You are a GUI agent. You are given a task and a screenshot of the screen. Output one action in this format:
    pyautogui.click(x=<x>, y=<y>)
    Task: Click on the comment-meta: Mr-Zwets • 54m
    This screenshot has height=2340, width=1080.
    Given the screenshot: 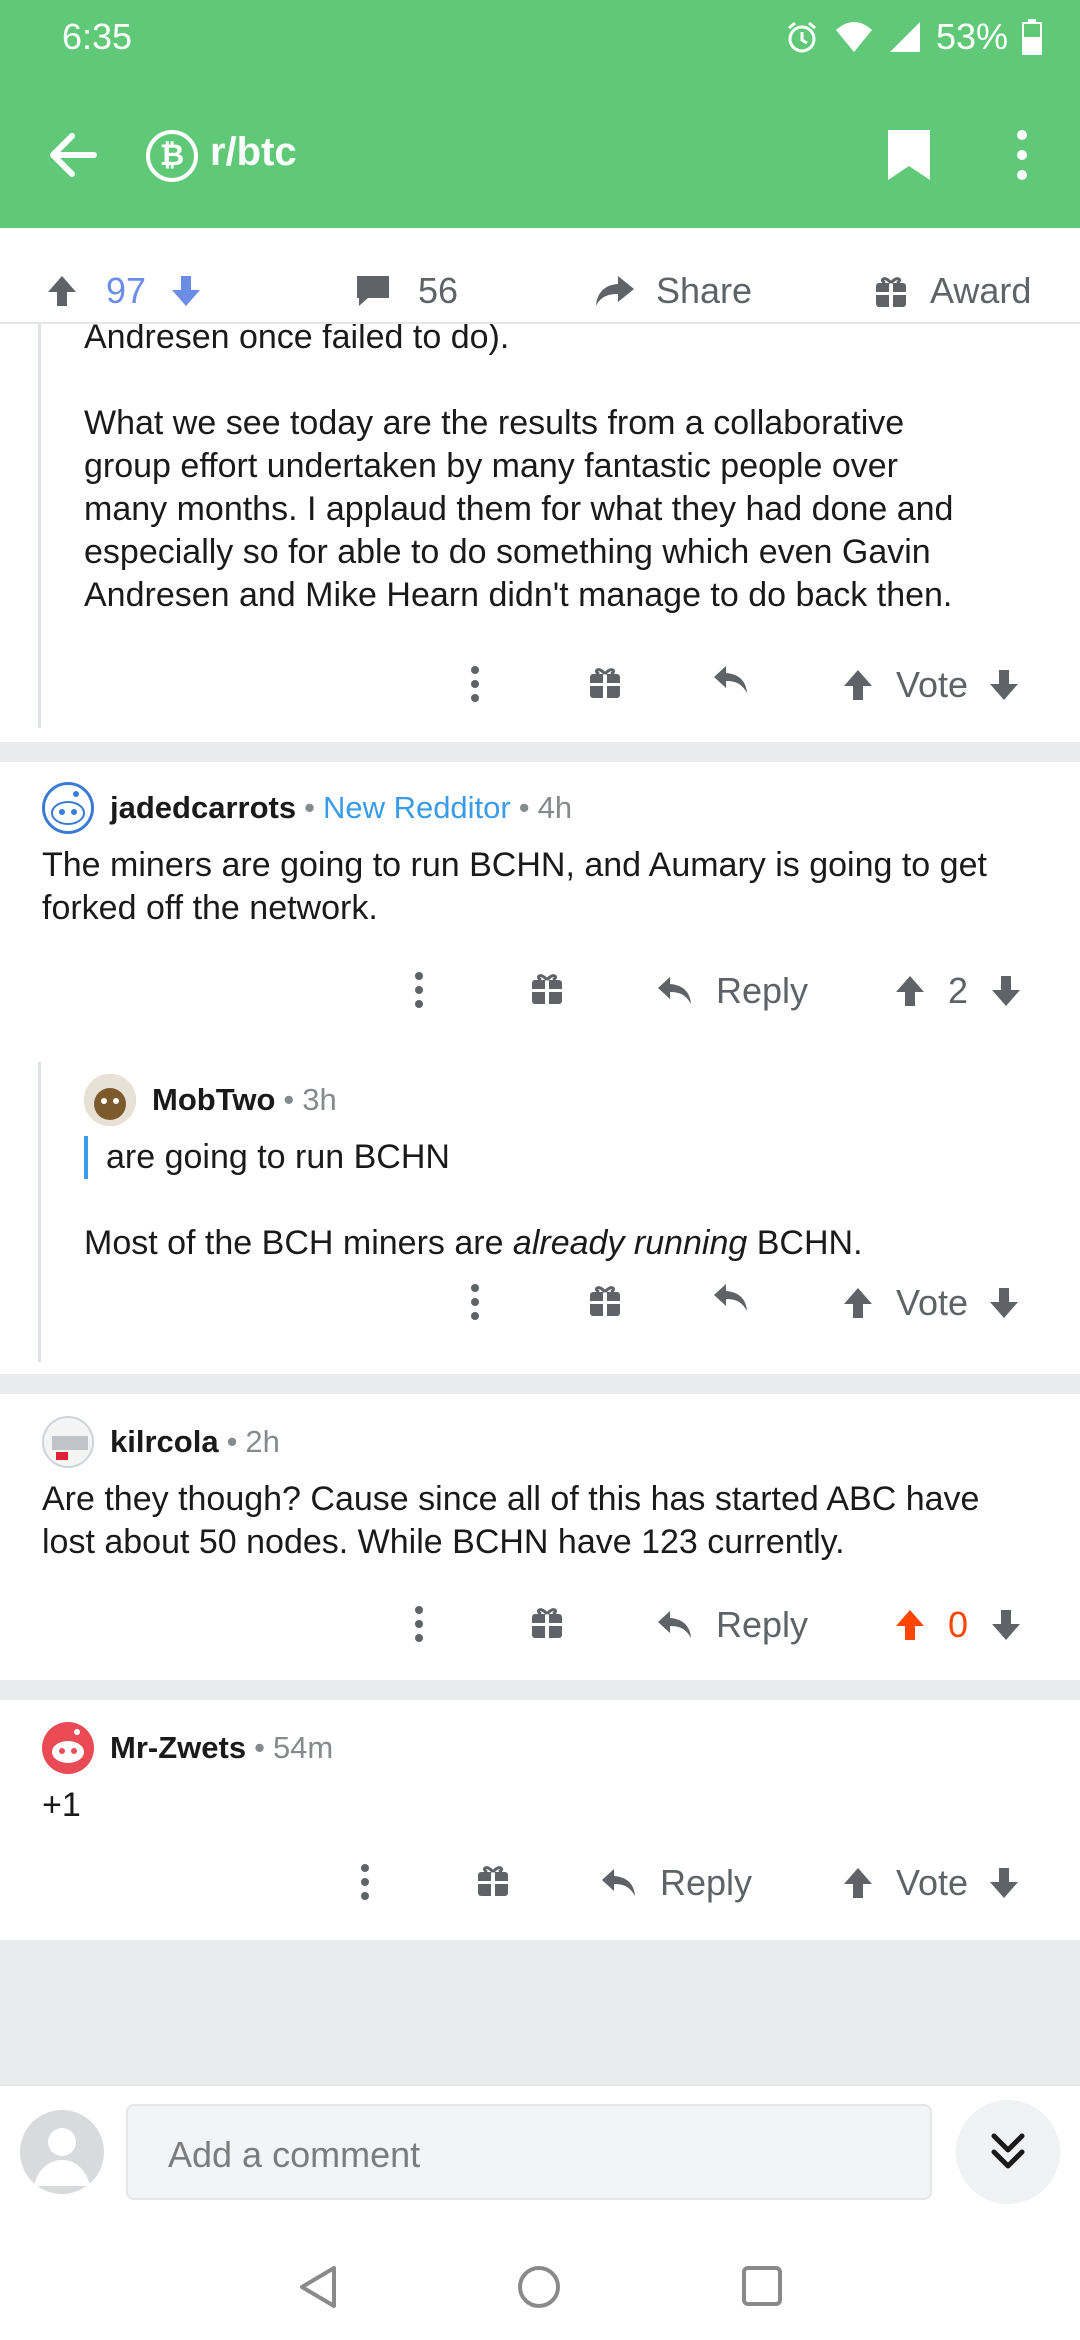 What is the action you would take?
    pyautogui.click(x=187, y=1748)
    